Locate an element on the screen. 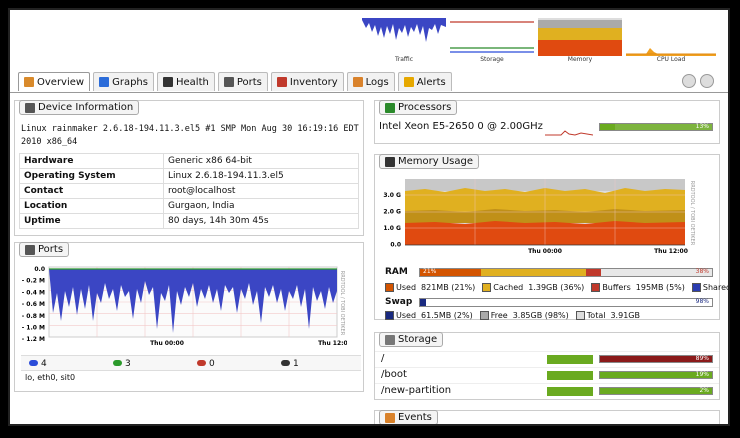 The image size is (740, 438). device-info-value: 80 days, 14h 30m 45s is located at coordinates (261, 221).